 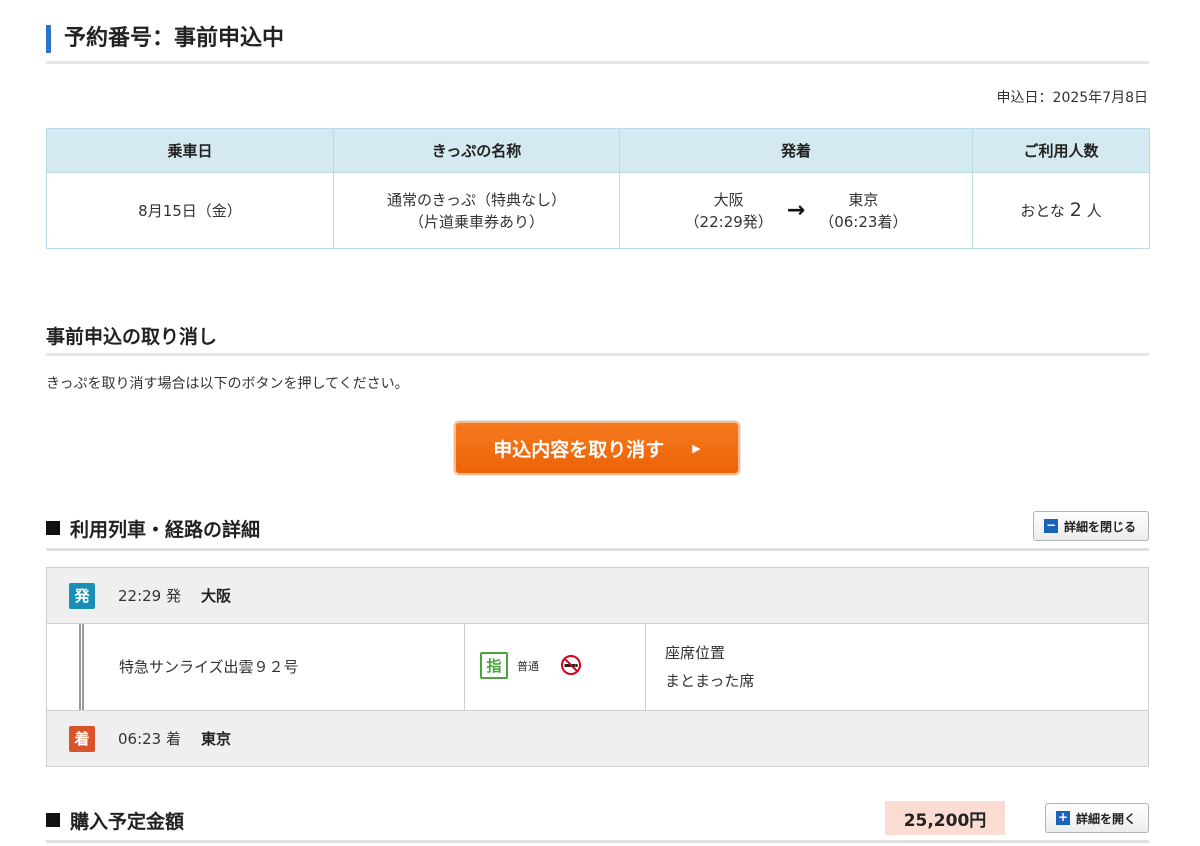 I want to click on route-summary: 大阪 （22:29発） → 東京 （06:23着）, so click(x=796, y=211).